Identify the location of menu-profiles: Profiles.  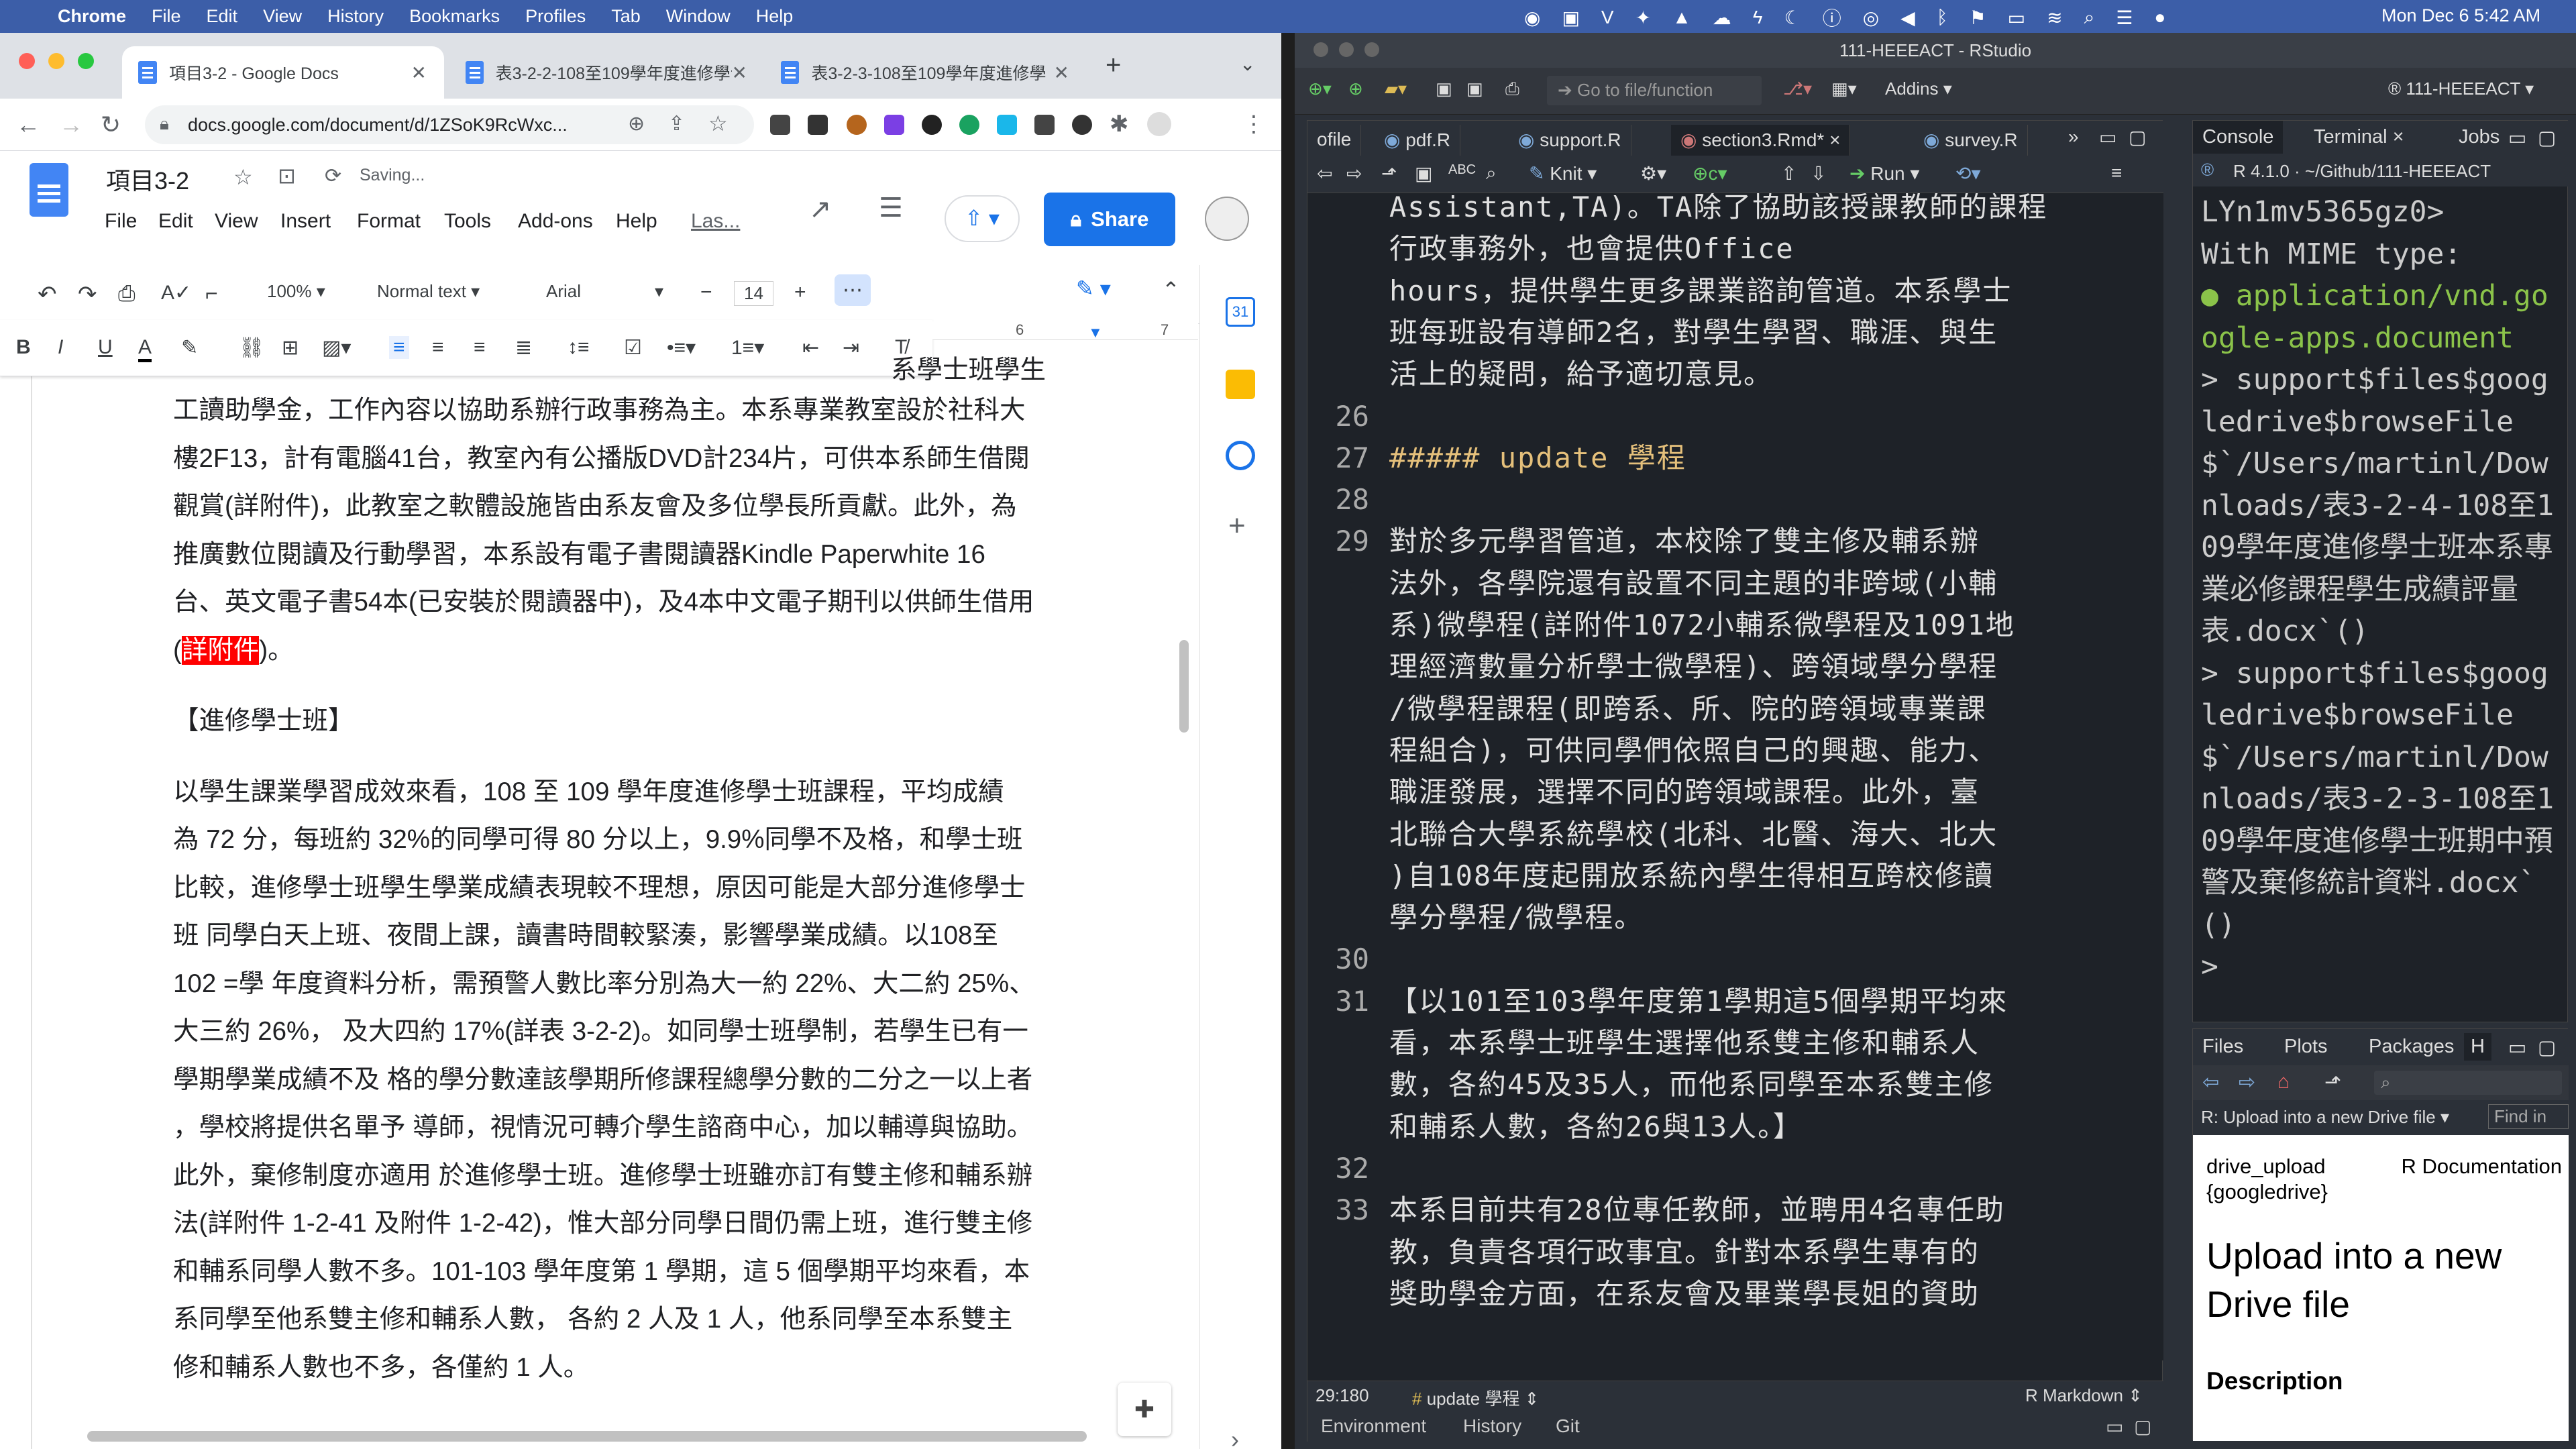
(555, 16).